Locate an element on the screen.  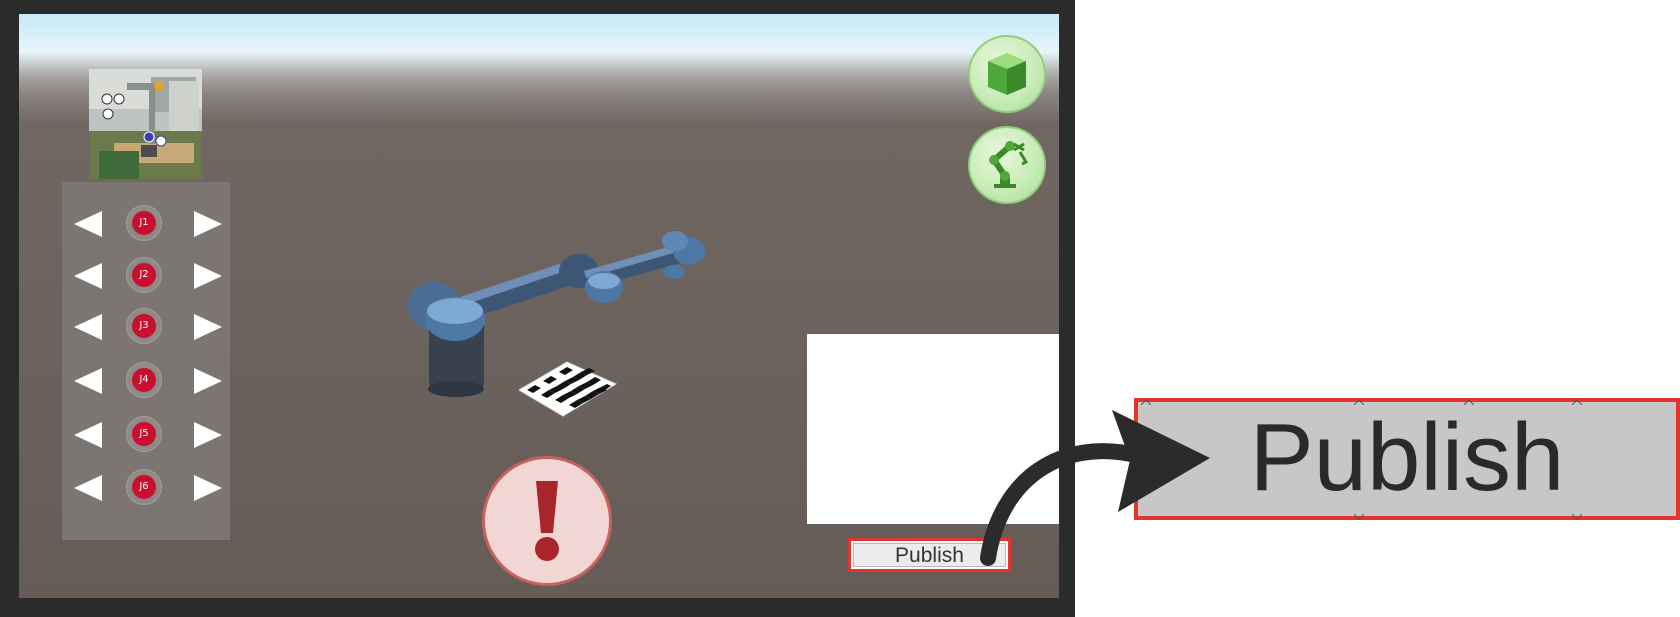
curved-pointer-arrow-icon is located at coordinates (1095, 488).